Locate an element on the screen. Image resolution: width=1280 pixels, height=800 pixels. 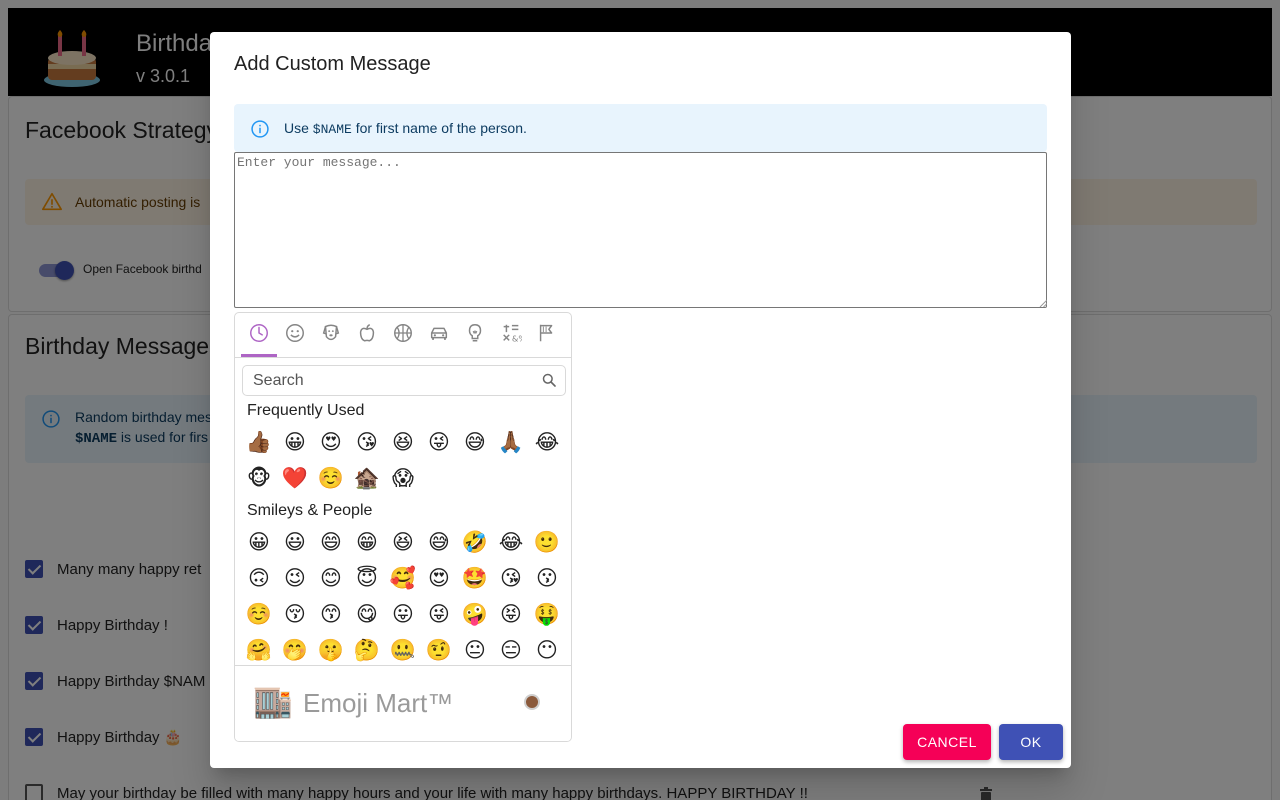
dialog-title: Add Custom Message is located at coordinates (332, 64).